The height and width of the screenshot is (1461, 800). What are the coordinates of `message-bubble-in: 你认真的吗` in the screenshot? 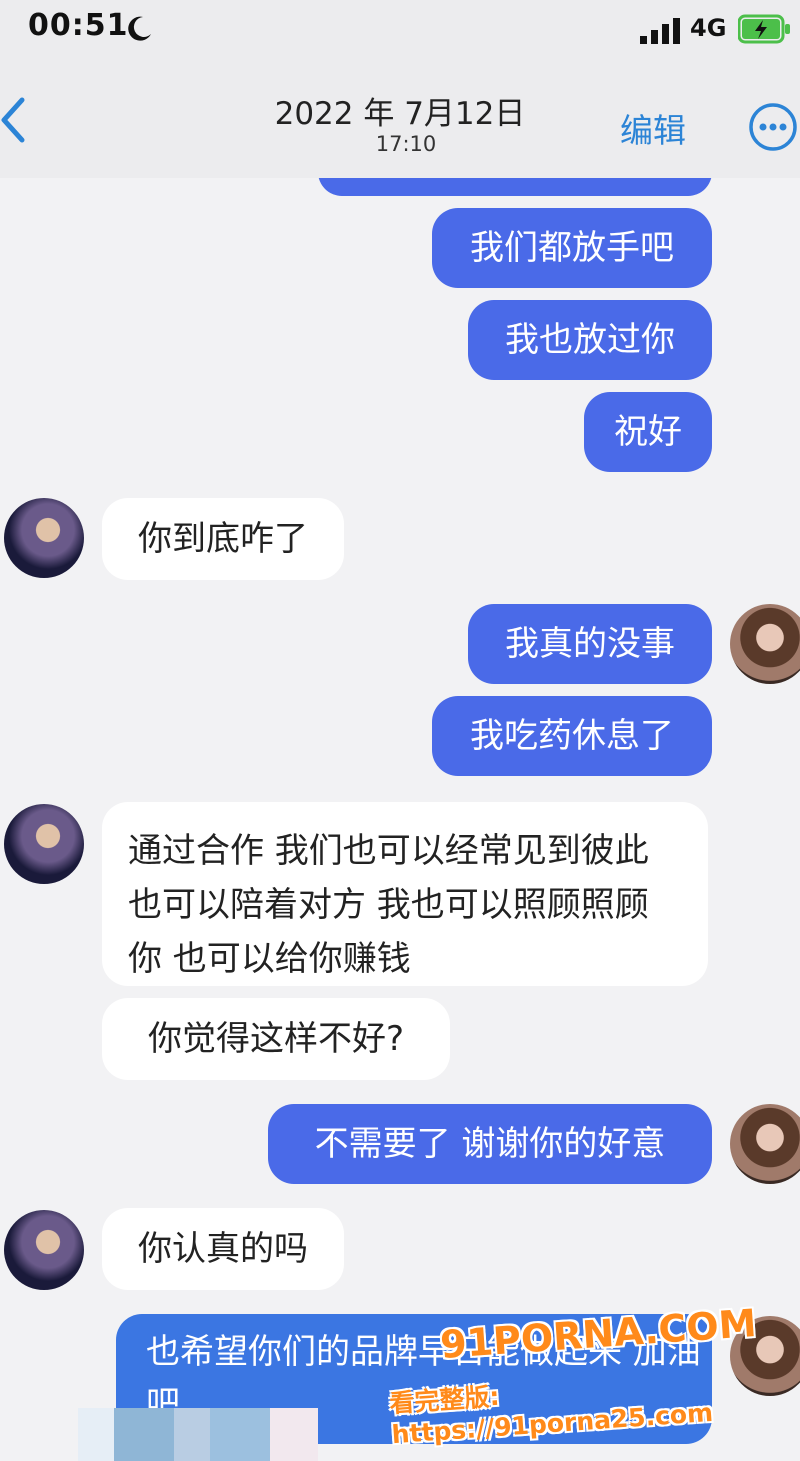 It's located at (223, 1249).